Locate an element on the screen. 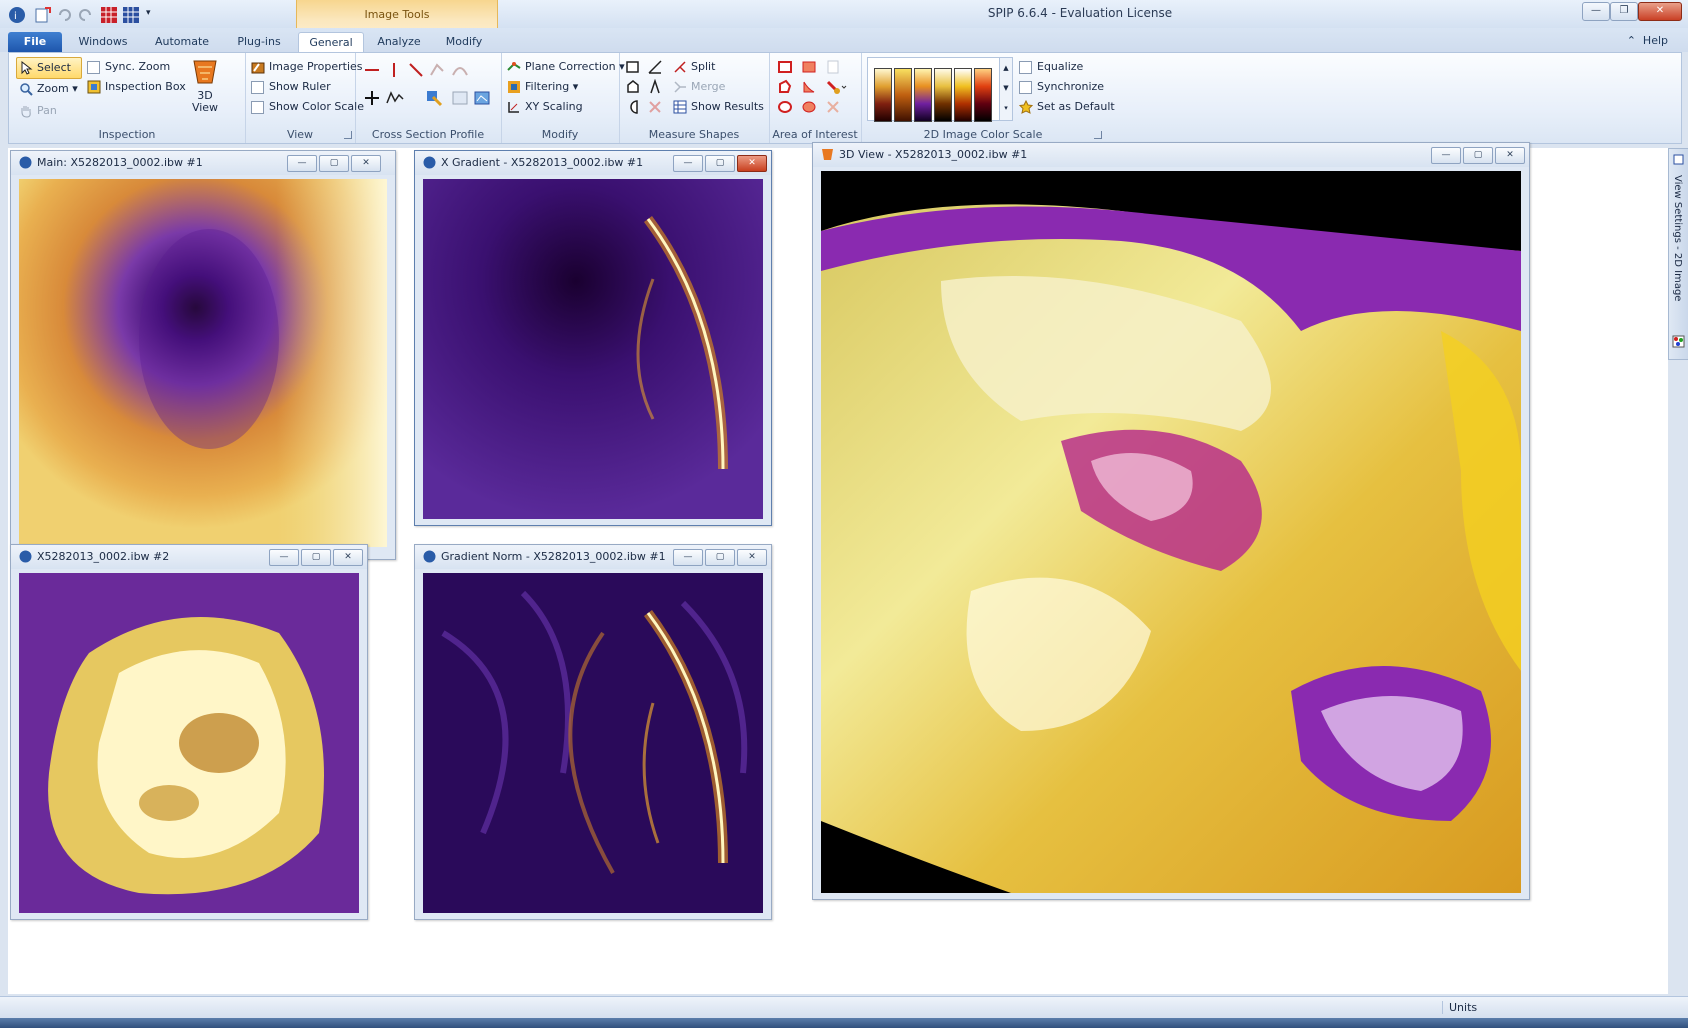 Image resolution: width=1688 pixels, height=1028 pixels. set-as-default-button: Set as Default is located at coordinates (1066, 107).